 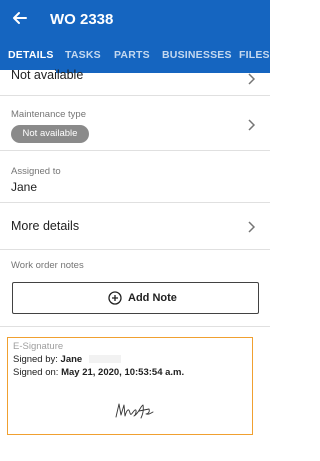 I want to click on add-note-label: Add Note, so click(x=152, y=298).